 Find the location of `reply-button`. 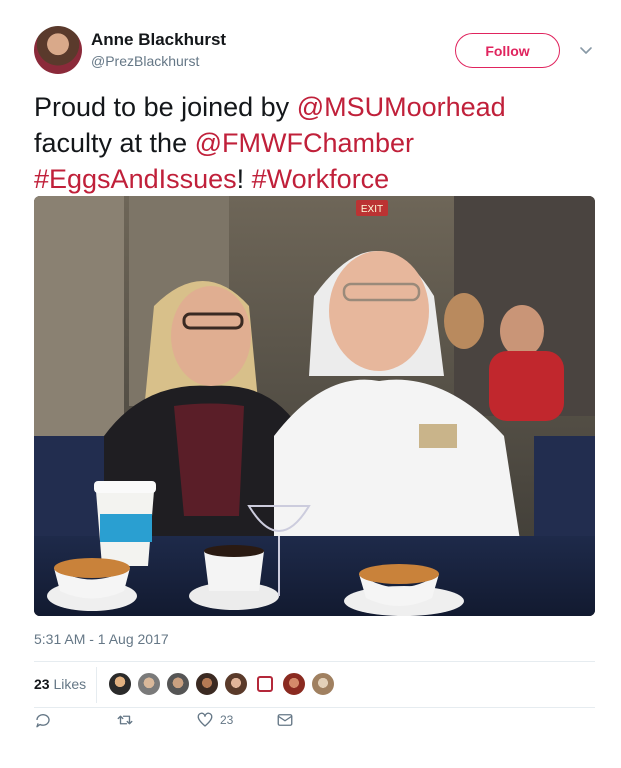

reply-button is located at coordinates (43, 720).